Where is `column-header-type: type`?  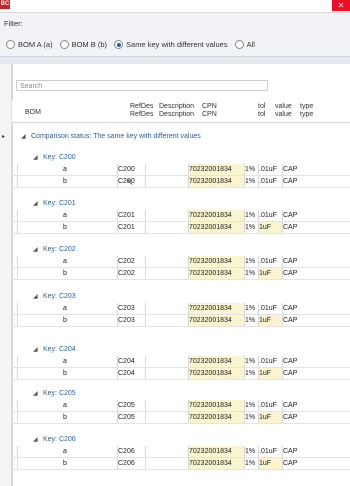 column-header-type: type is located at coordinates (306, 107).